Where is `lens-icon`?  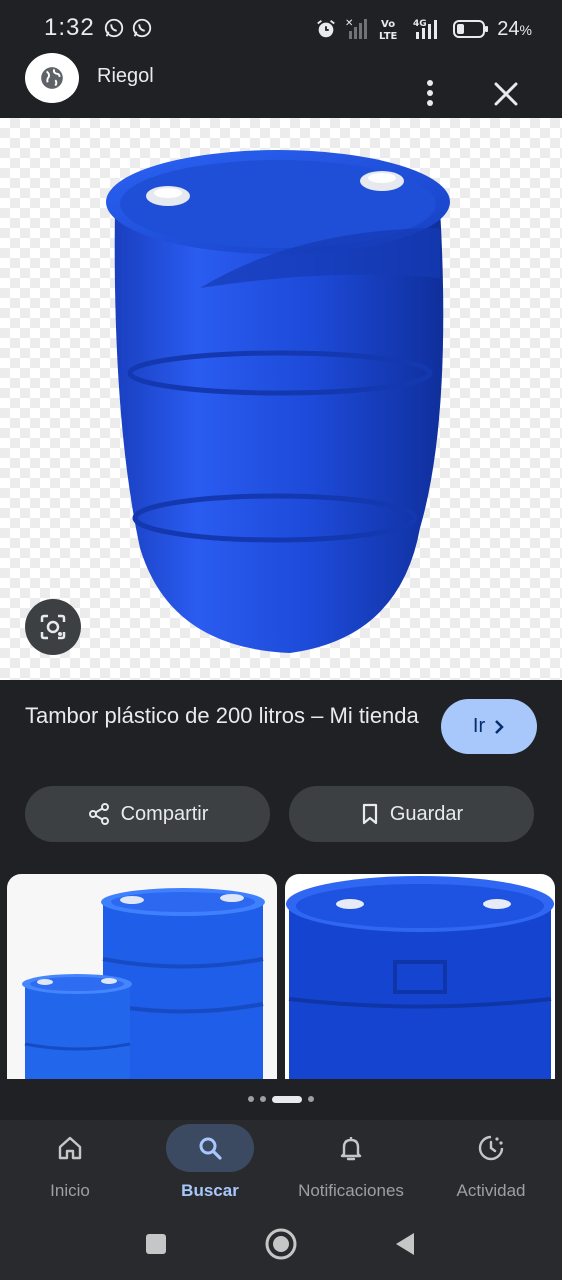 lens-icon is located at coordinates (53, 627).